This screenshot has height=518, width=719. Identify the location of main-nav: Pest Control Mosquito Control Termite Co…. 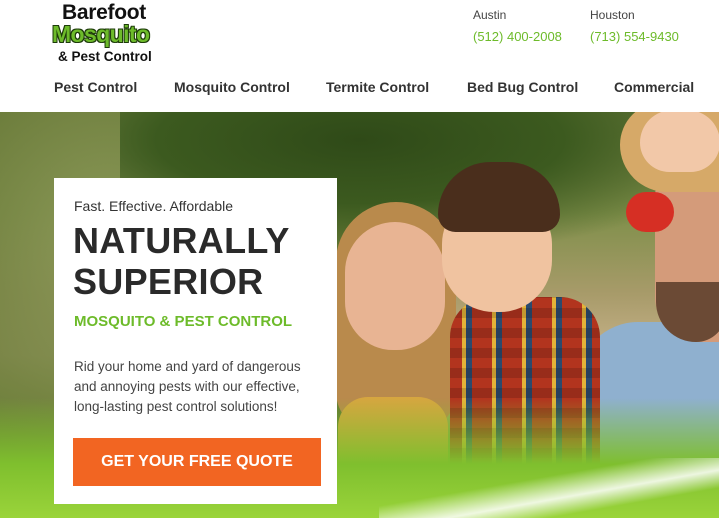
(359, 89).